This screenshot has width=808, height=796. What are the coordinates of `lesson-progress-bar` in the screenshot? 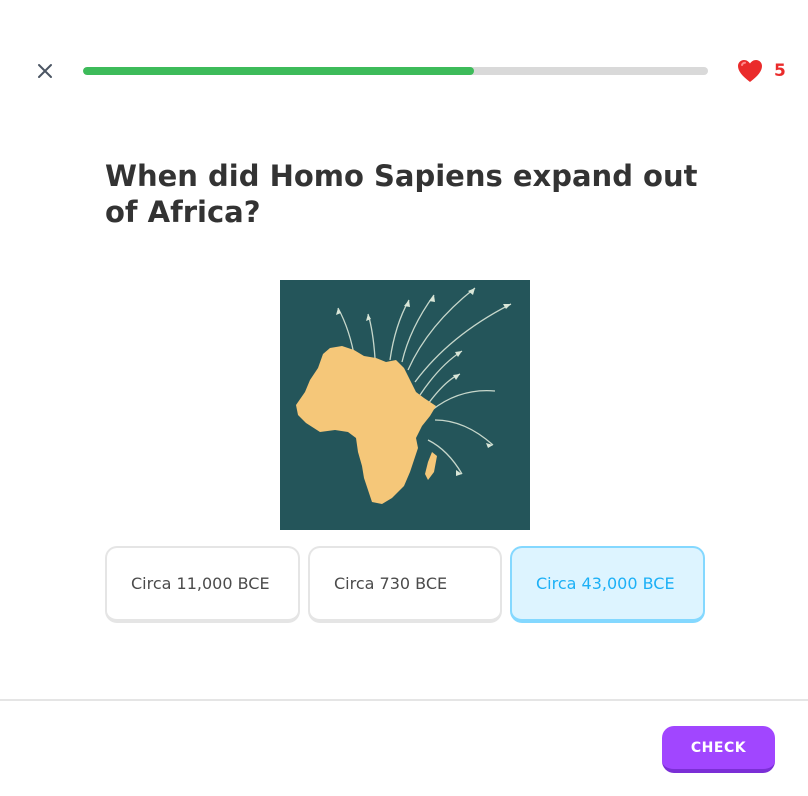 It's located at (395, 71).